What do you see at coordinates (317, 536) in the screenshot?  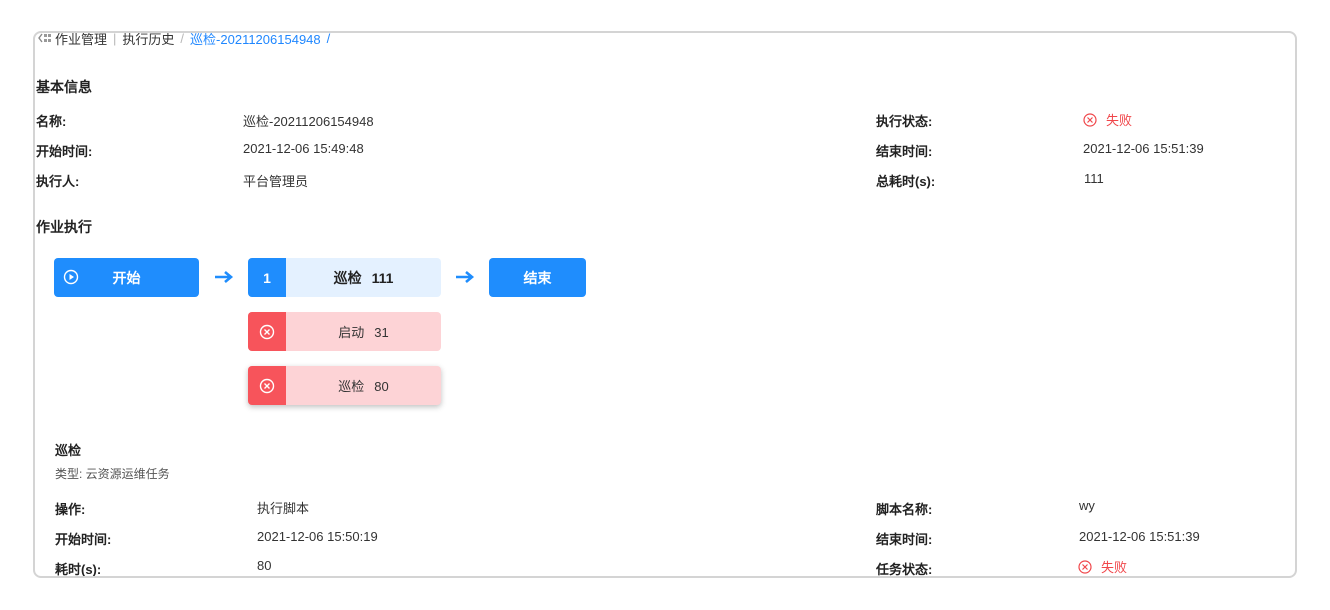 I see `detail-start-value: 2021-12-06 15:50:19` at bounding box center [317, 536].